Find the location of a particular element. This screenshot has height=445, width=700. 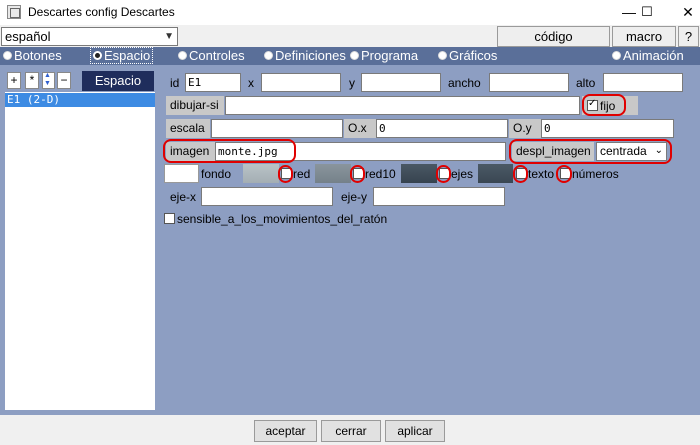

chevron-down-icon: ▼ is located at coordinates (169, 36).